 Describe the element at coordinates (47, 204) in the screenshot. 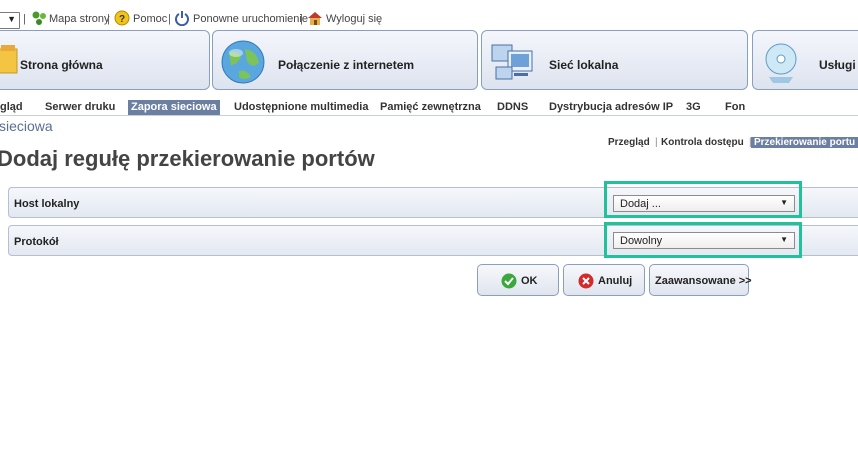

I see `host-label: Host lokalny` at that location.